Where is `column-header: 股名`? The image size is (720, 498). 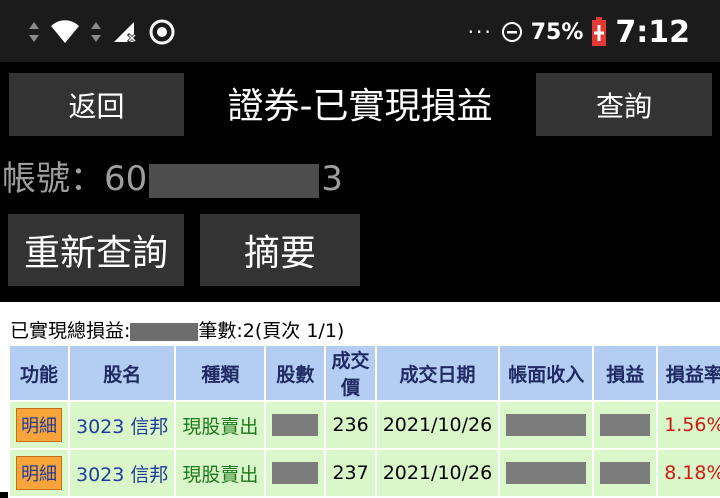 column-header: 股名 is located at coordinates (122, 373).